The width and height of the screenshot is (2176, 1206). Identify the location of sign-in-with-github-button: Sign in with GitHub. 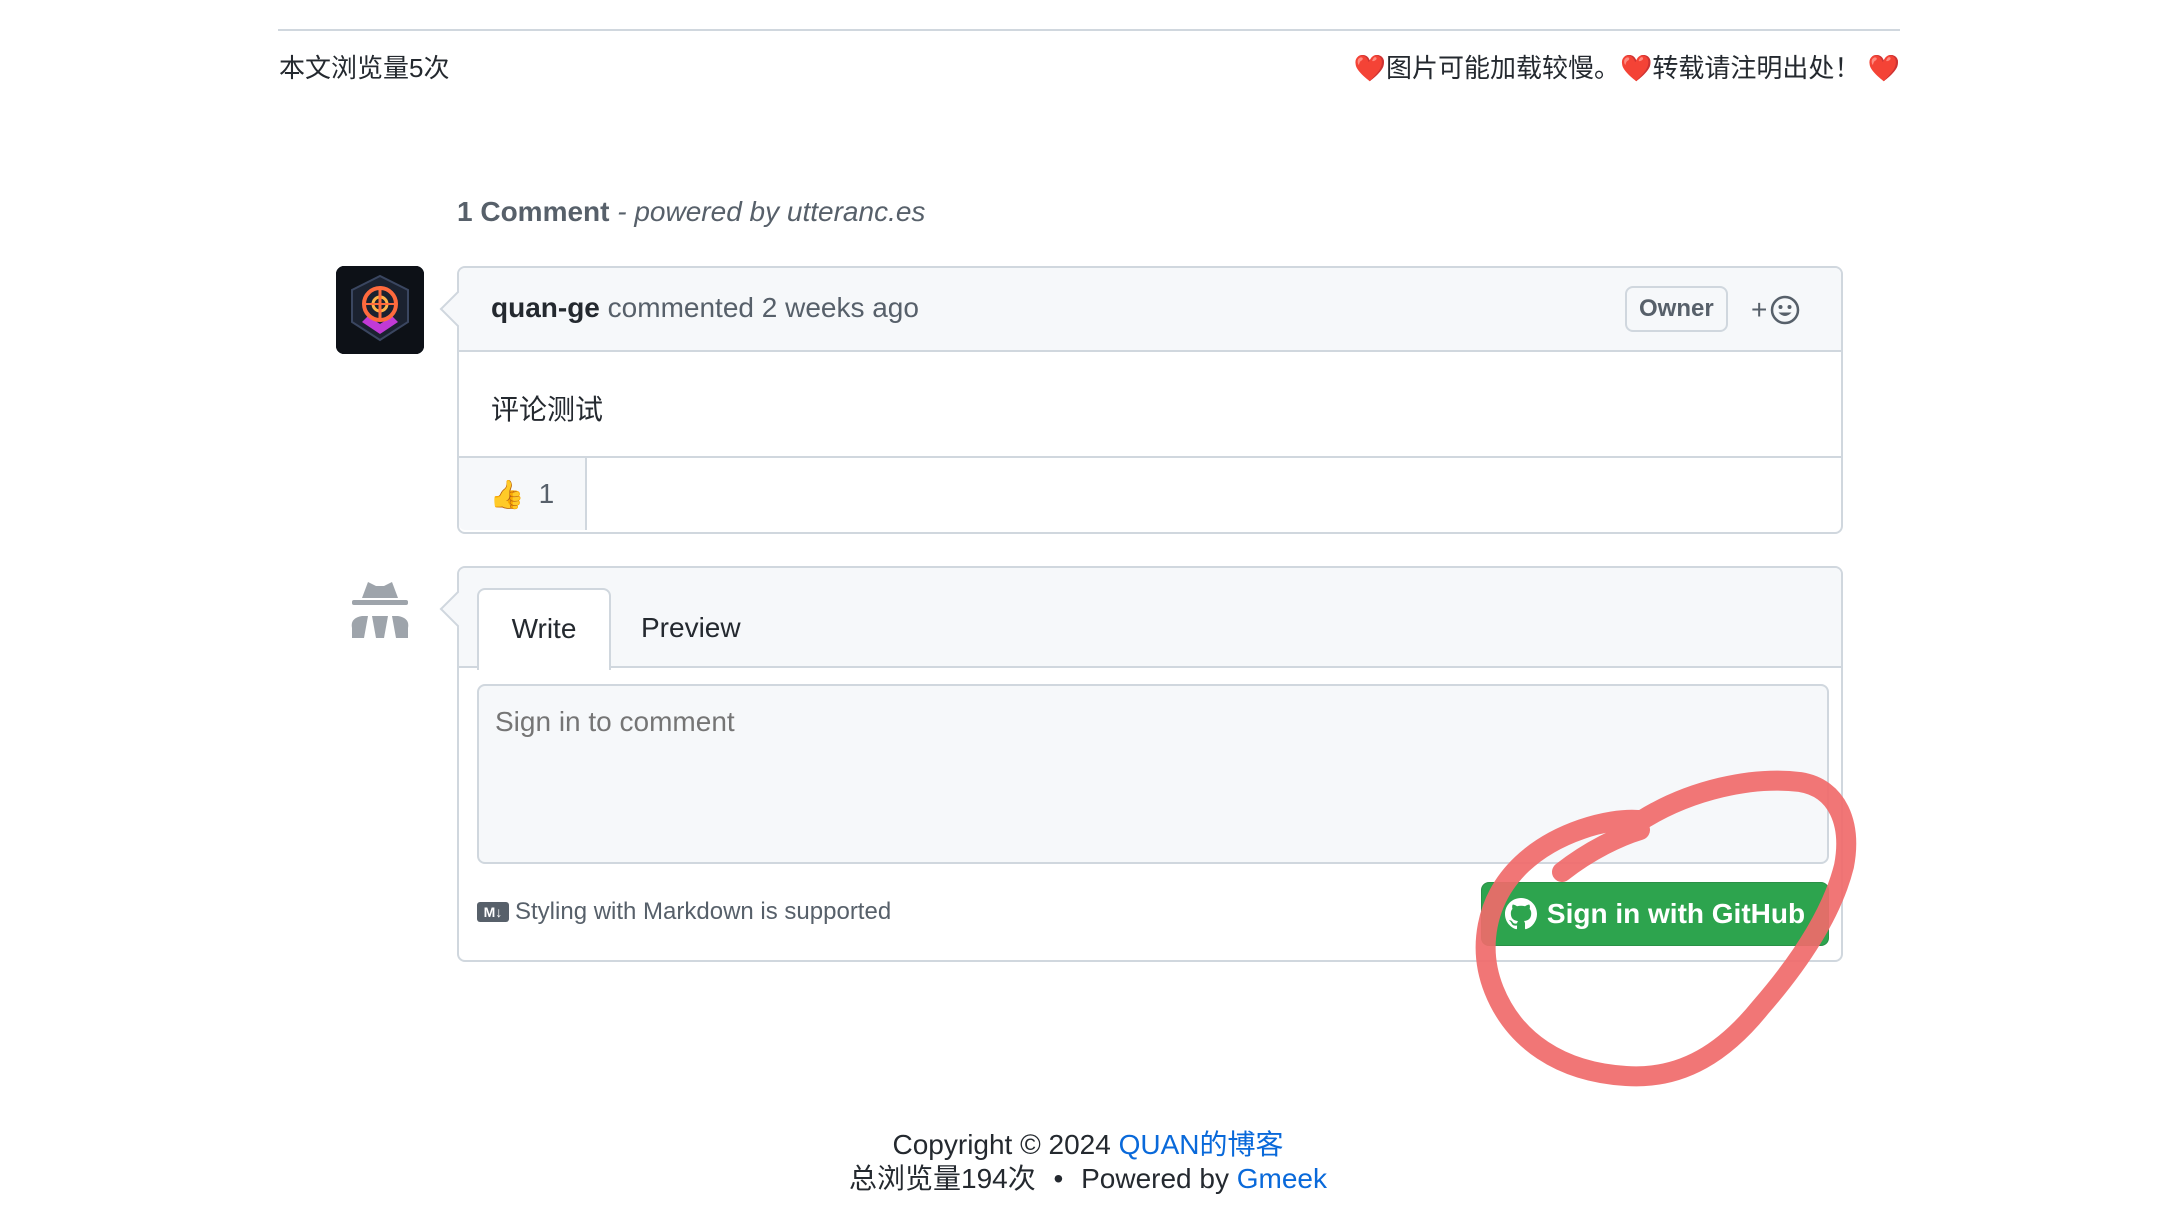
(1655, 914).